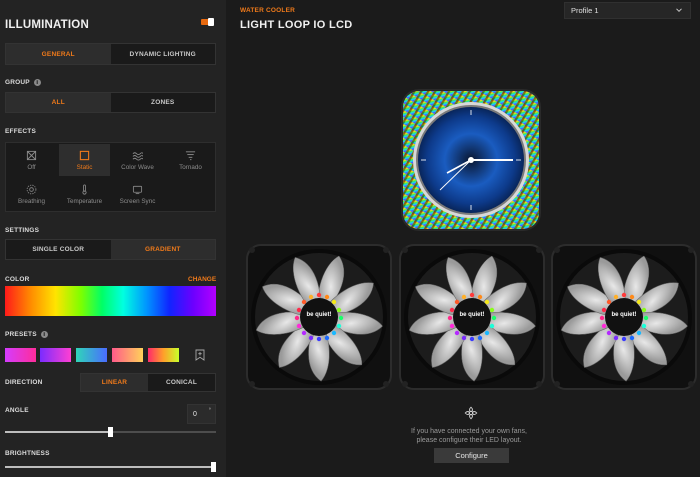 Image resolution: width=700 pixels, height=477 pixels. What do you see at coordinates (24, 382) in the screenshot?
I see `direction-label: DIRECTION` at bounding box center [24, 382].